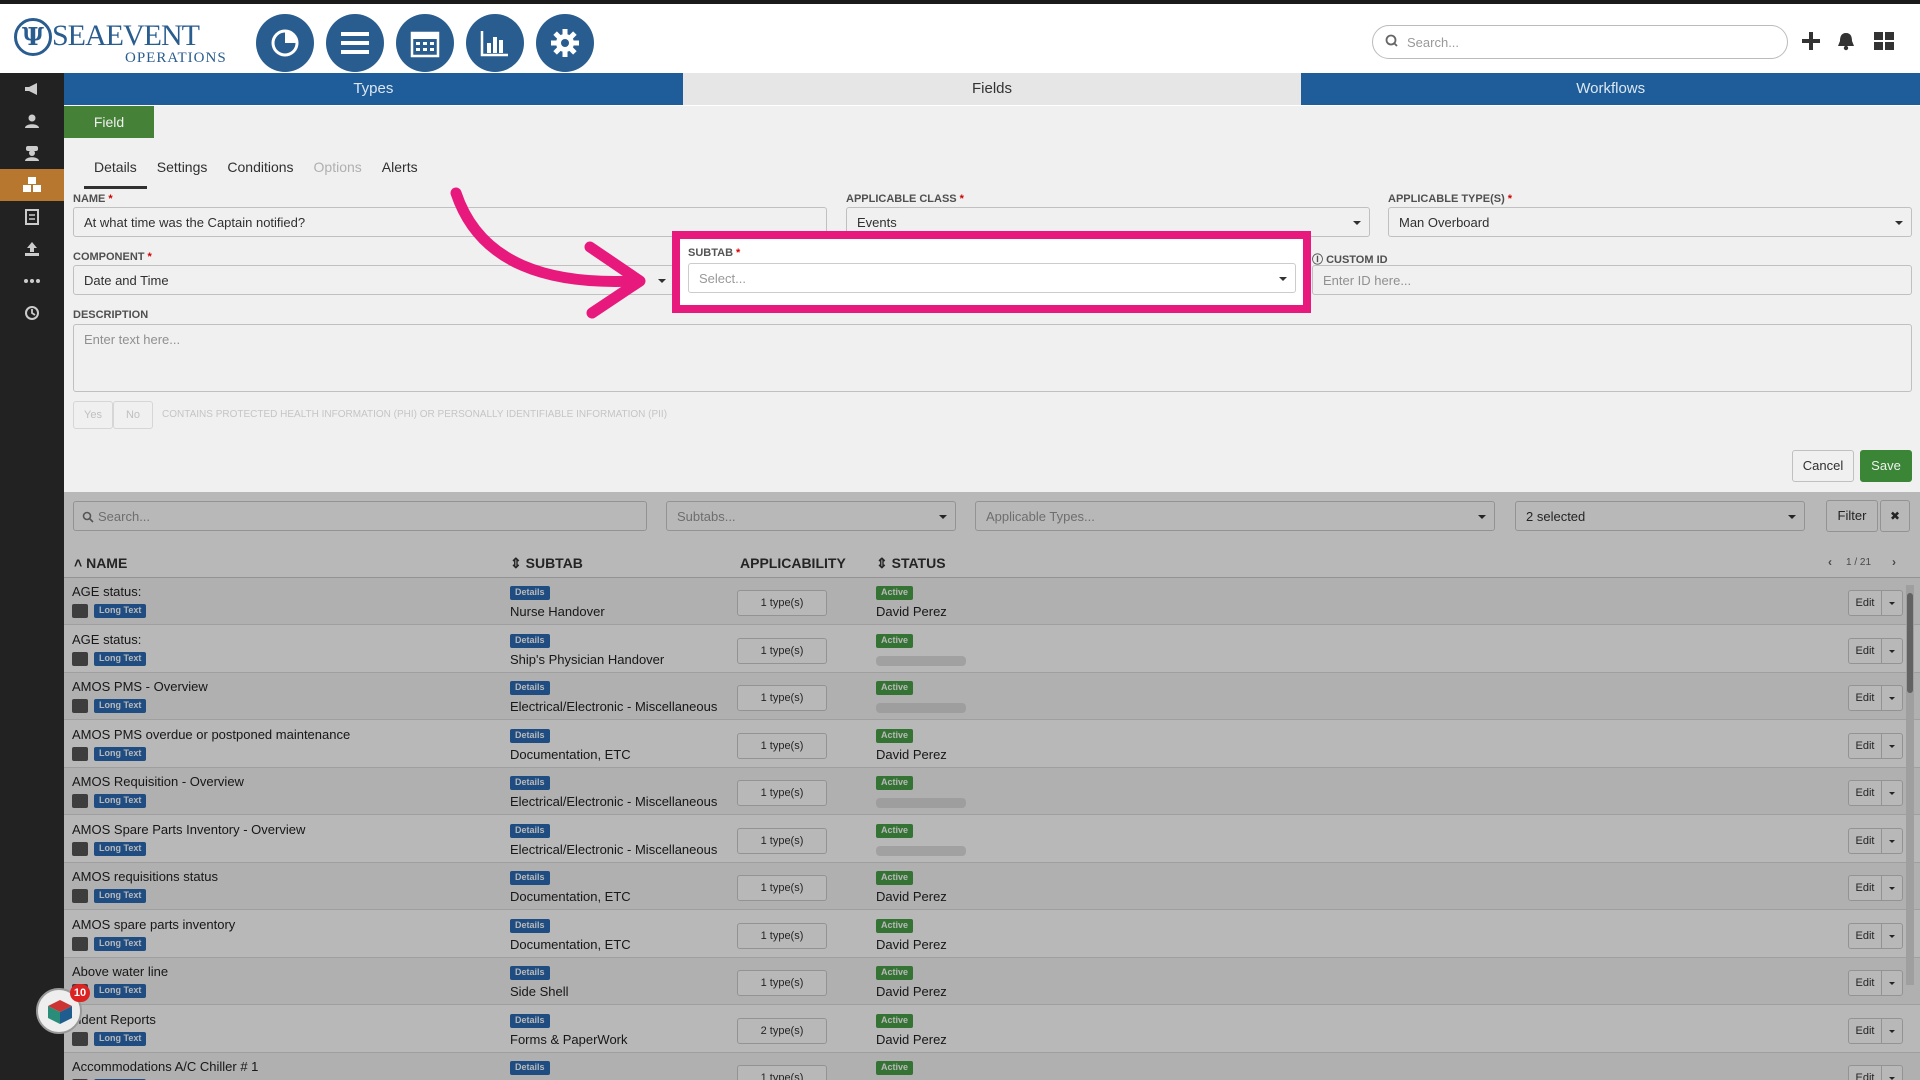  I want to click on list-button, so click(355, 43).